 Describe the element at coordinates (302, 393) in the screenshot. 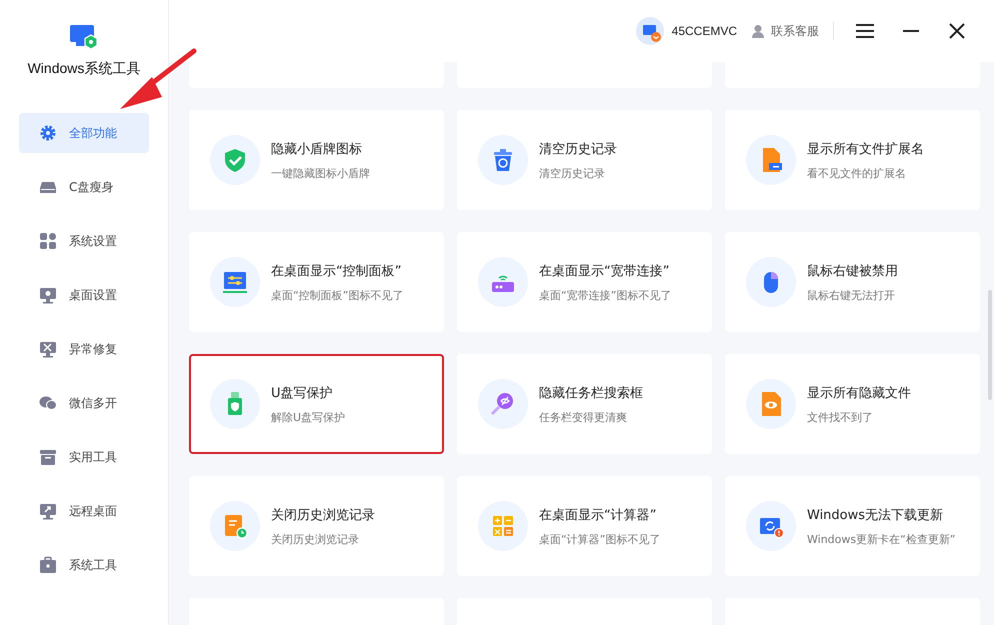

I see `card-title: U盘写保护` at that location.